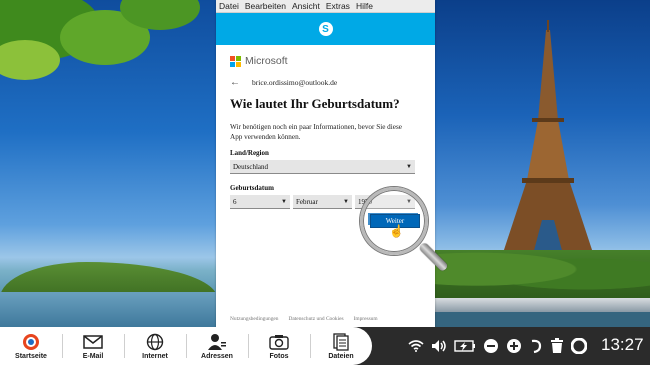 Image resolution: width=650 pixels, height=365 pixels. I want to click on hand-pointer-icon: ☝, so click(396, 231).